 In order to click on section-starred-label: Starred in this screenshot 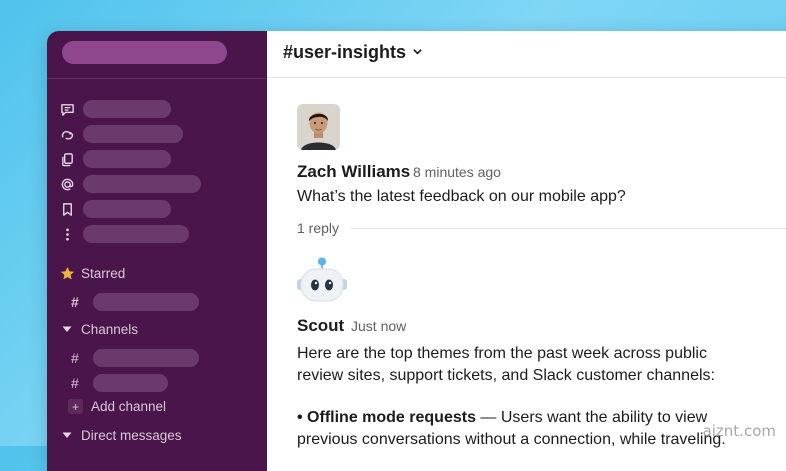, I will do `click(103, 273)`.